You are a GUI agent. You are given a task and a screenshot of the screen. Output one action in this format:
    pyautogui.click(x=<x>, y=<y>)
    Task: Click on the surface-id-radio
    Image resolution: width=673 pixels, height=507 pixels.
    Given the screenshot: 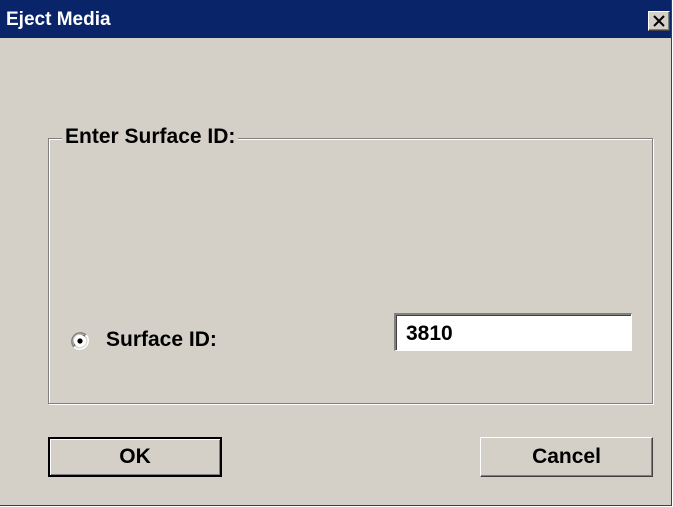 What is the action you would take?
    pyautogui.click(x=80, y=341)
    